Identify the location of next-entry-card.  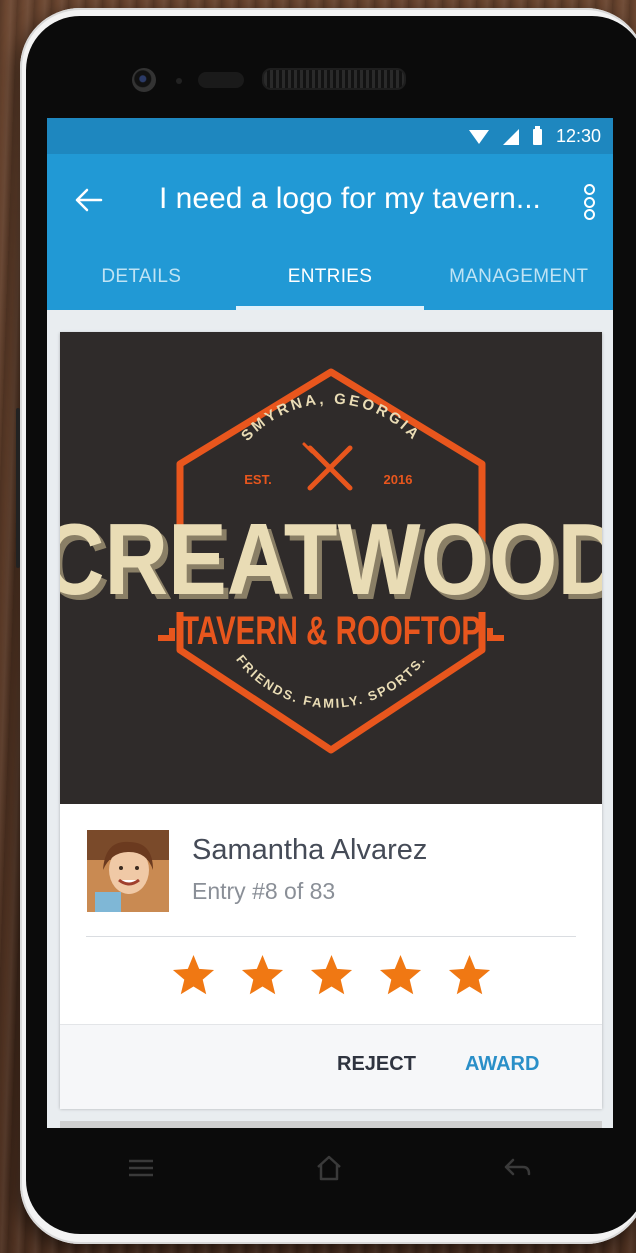
(331, 1124).